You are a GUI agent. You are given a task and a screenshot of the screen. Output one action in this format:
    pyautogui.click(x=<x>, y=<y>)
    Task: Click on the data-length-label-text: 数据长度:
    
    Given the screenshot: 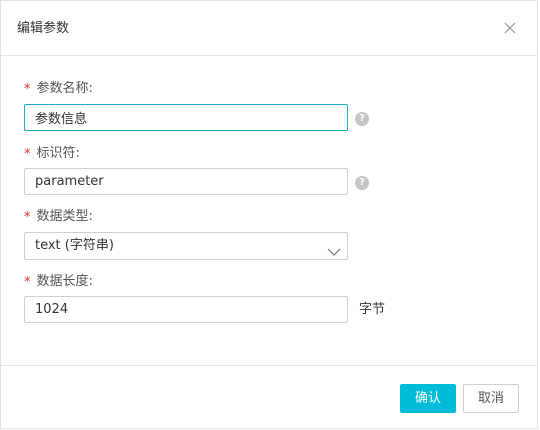 What is the action you would take?
    pyautogui.click(x=64, y=281)
    